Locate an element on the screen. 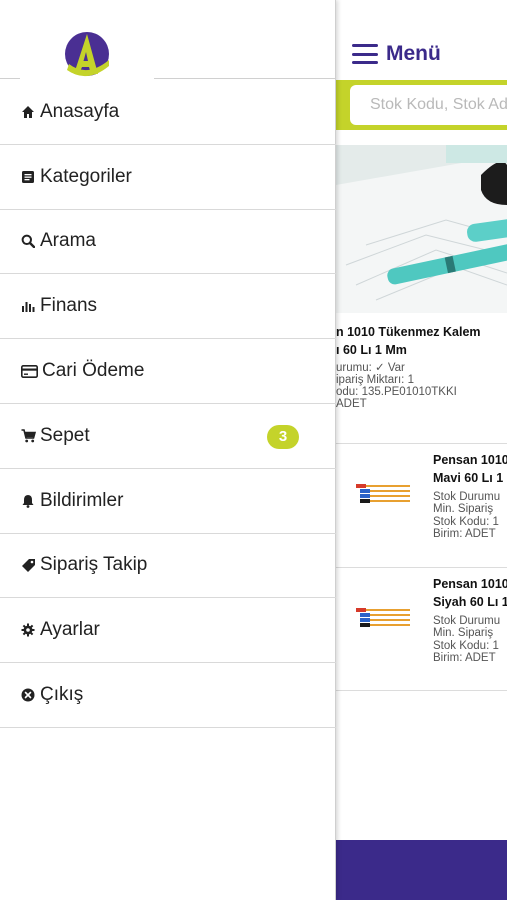  menu-item-anasayfa: Anasayfa is located at coordinates (168, 112).